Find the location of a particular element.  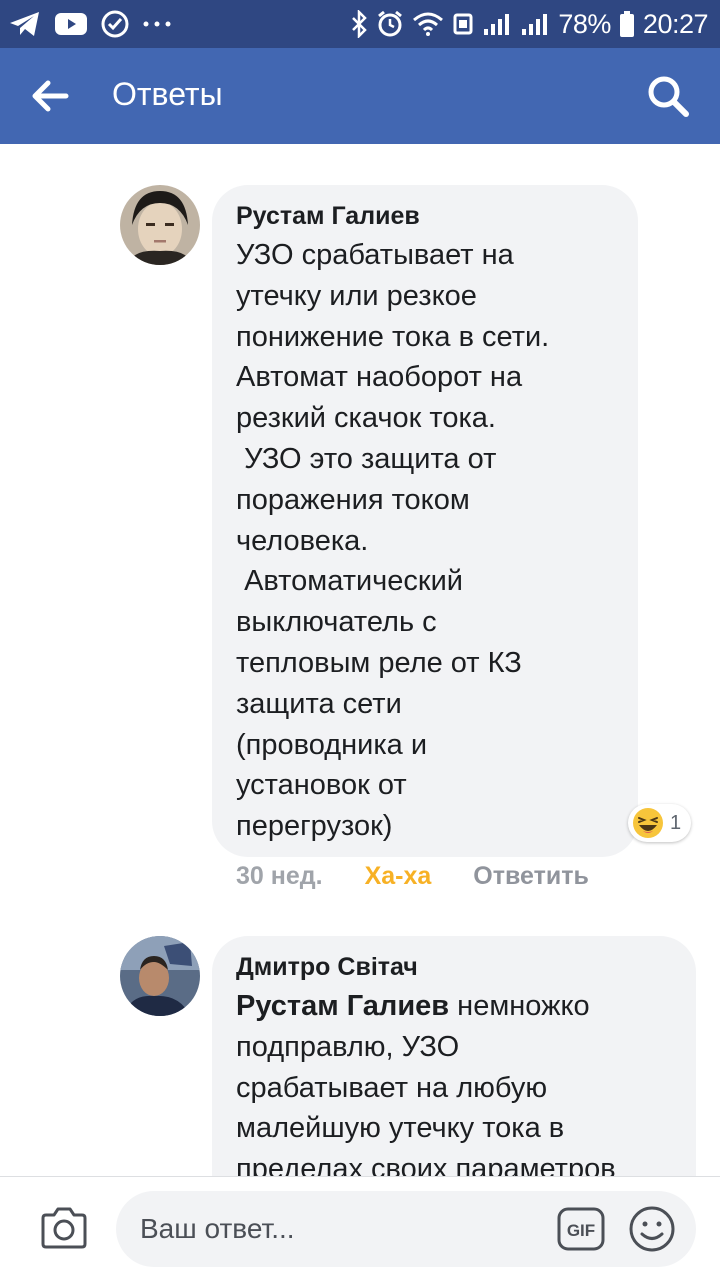

haha-emoji-icon is located at coordinates (648, 823).